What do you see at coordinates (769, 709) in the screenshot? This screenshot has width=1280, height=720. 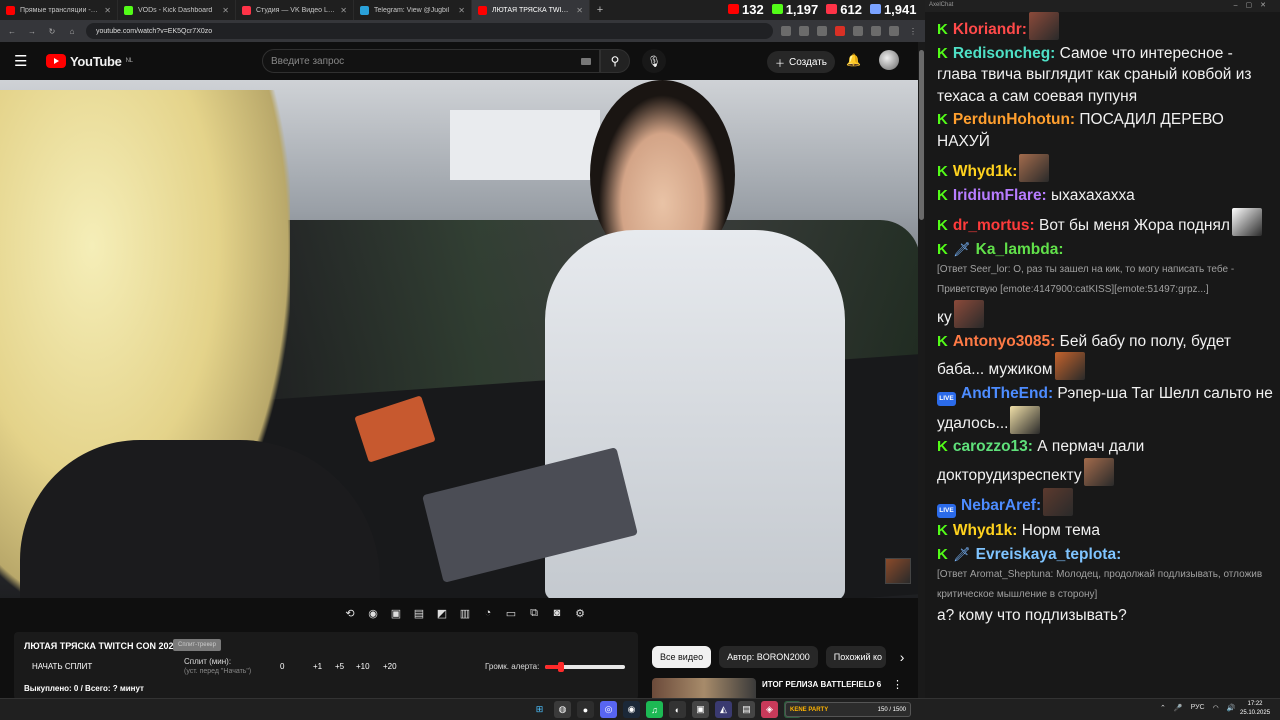 I see `app-icon: ◈` at bounding box center [769, 709].